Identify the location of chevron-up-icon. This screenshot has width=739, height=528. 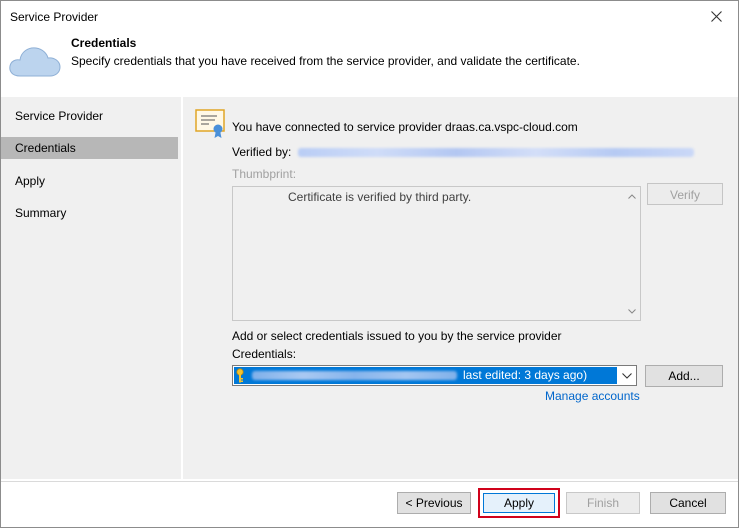
(632, 196).